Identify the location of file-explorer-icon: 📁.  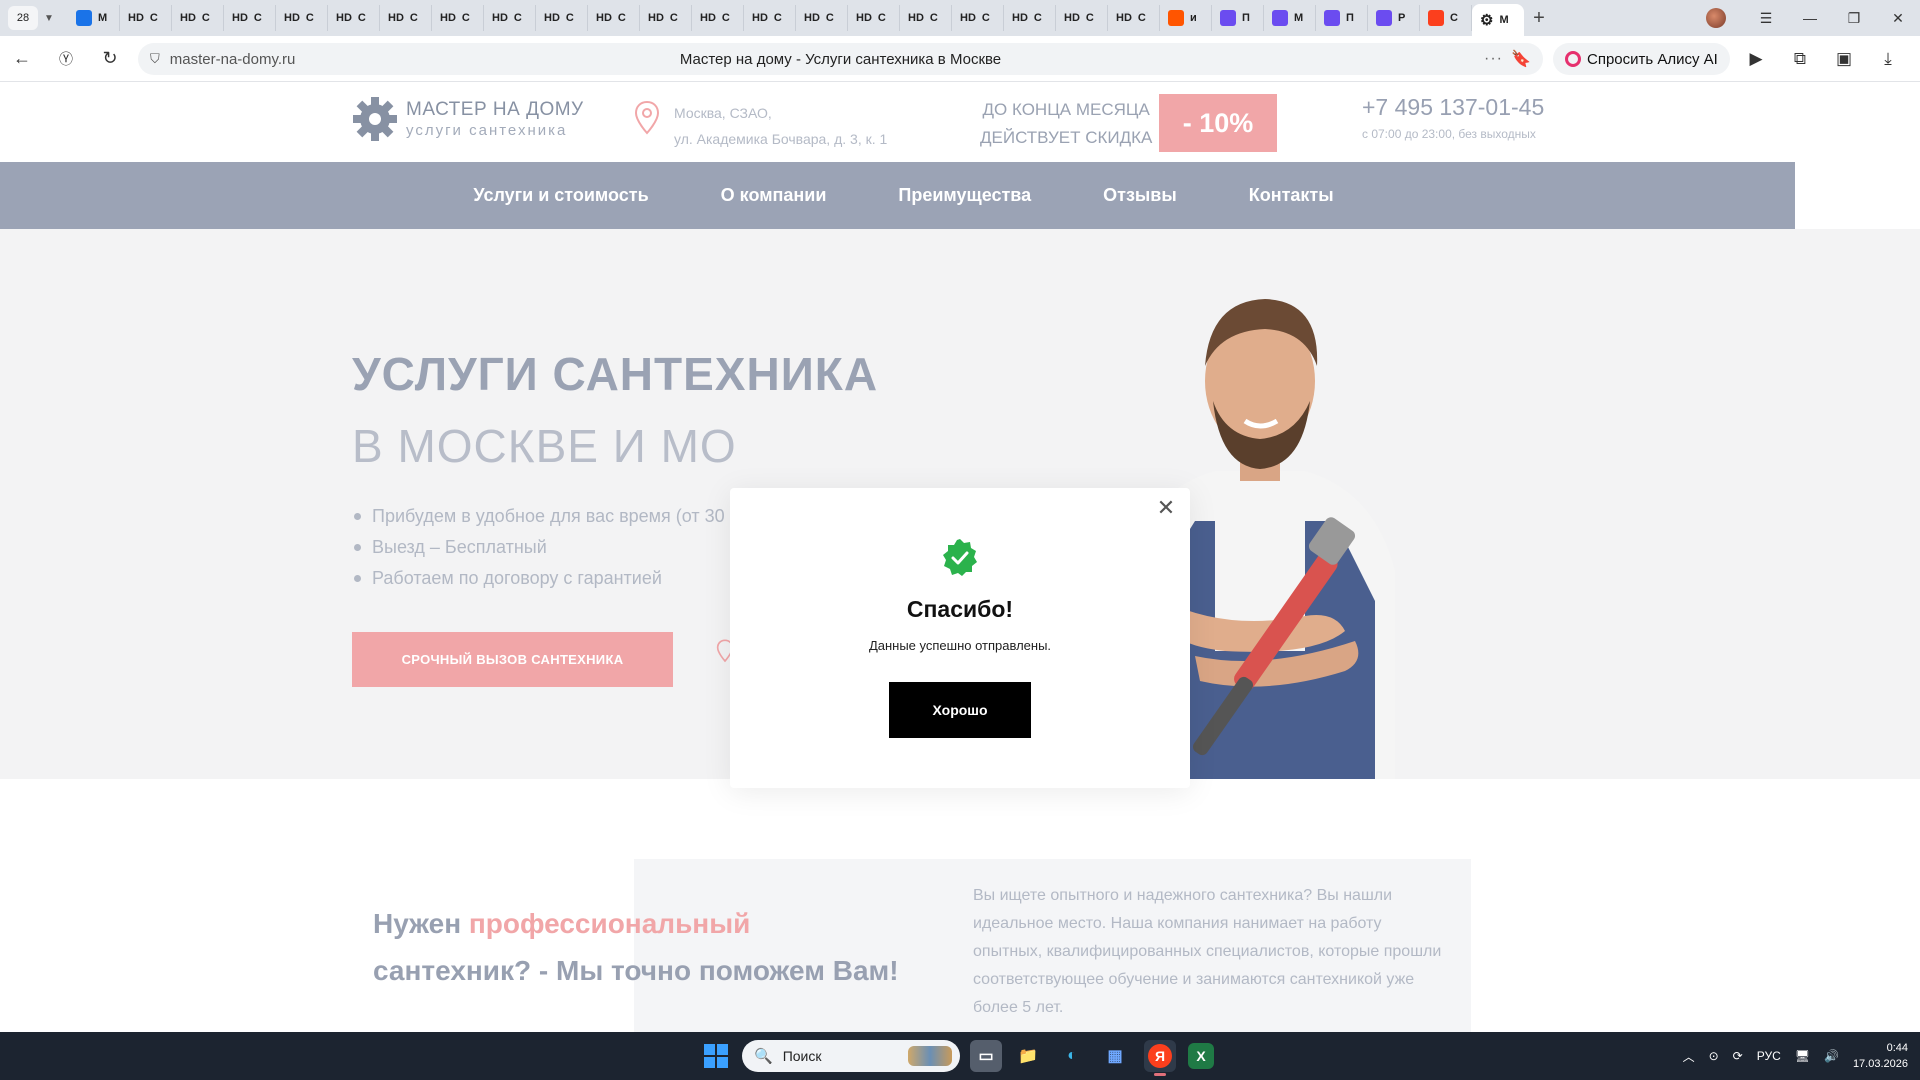
(1028, 1056).